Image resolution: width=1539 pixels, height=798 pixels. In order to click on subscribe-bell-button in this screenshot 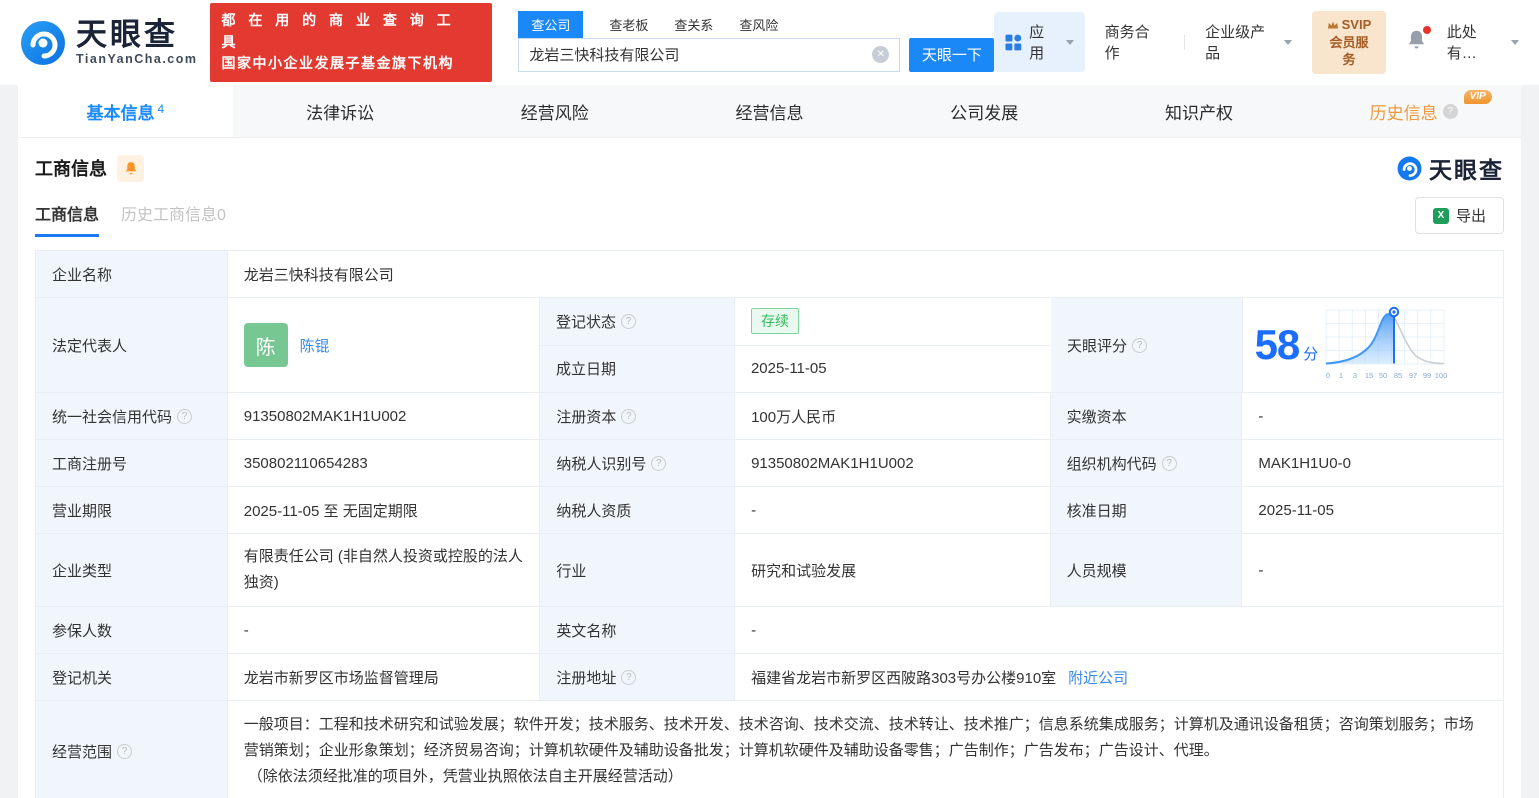, I will do `click(130, 168)`.